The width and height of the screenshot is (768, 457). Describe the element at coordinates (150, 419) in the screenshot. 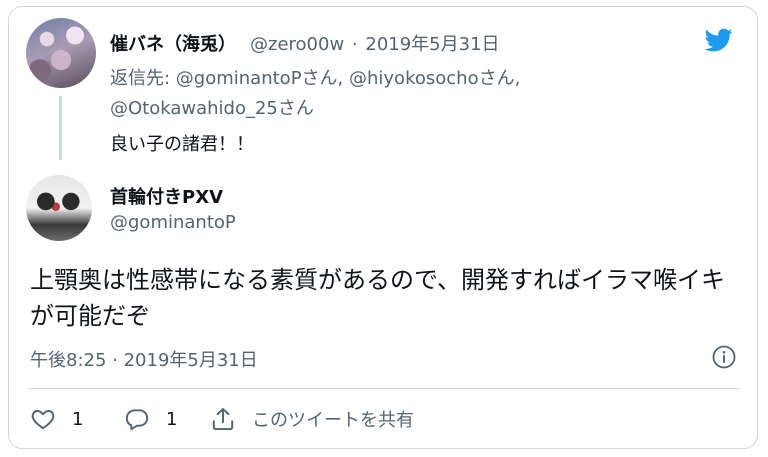

I see `reply-button: 1` at that location.